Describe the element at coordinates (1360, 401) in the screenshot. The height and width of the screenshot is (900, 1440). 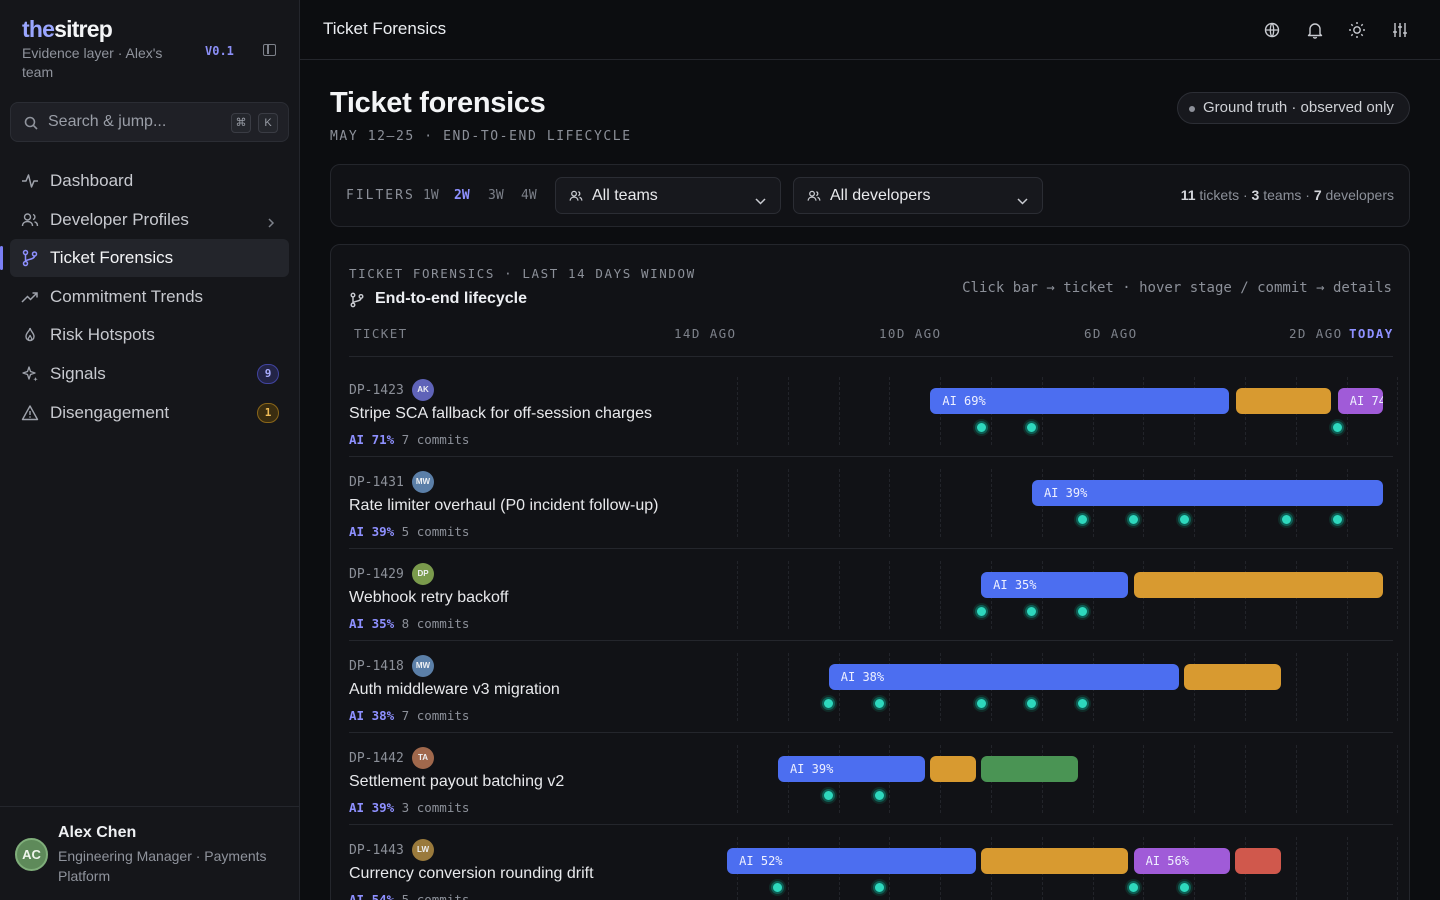
I see `lifecycle-stage-bar: AI 74%` at that location.